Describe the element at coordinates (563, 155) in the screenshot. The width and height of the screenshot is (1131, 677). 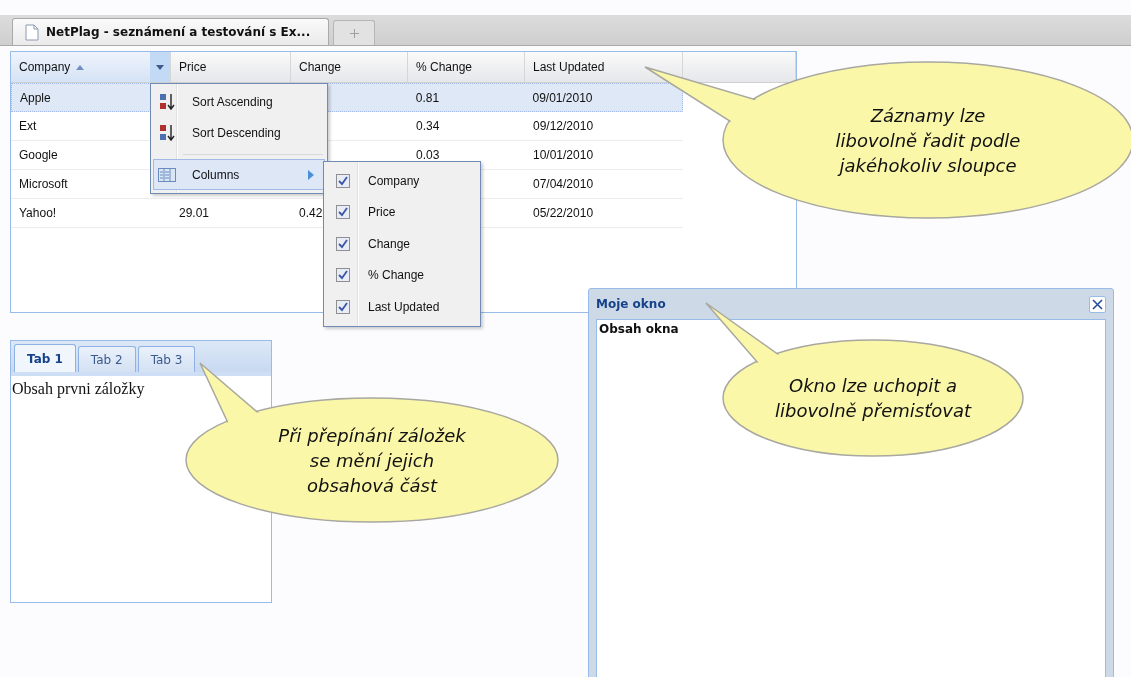
I see `table-cell: 10/01/2010` at that location.